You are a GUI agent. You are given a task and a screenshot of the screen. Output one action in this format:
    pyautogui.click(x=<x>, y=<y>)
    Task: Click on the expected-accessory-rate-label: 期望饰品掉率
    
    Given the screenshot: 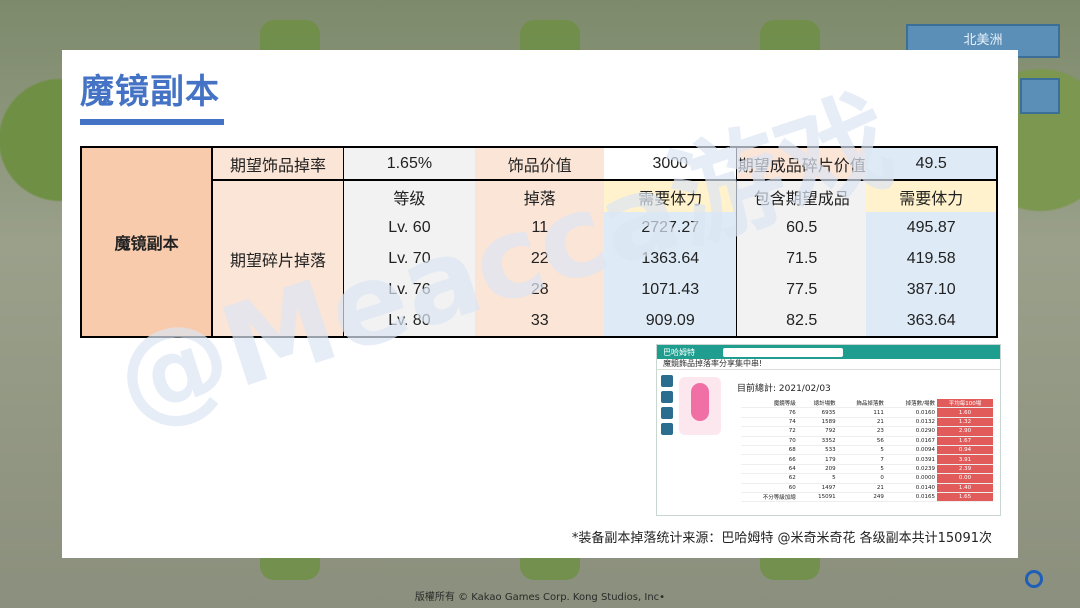 What is the action you would take?
    pyautogui.click(x=278, y=164)
    